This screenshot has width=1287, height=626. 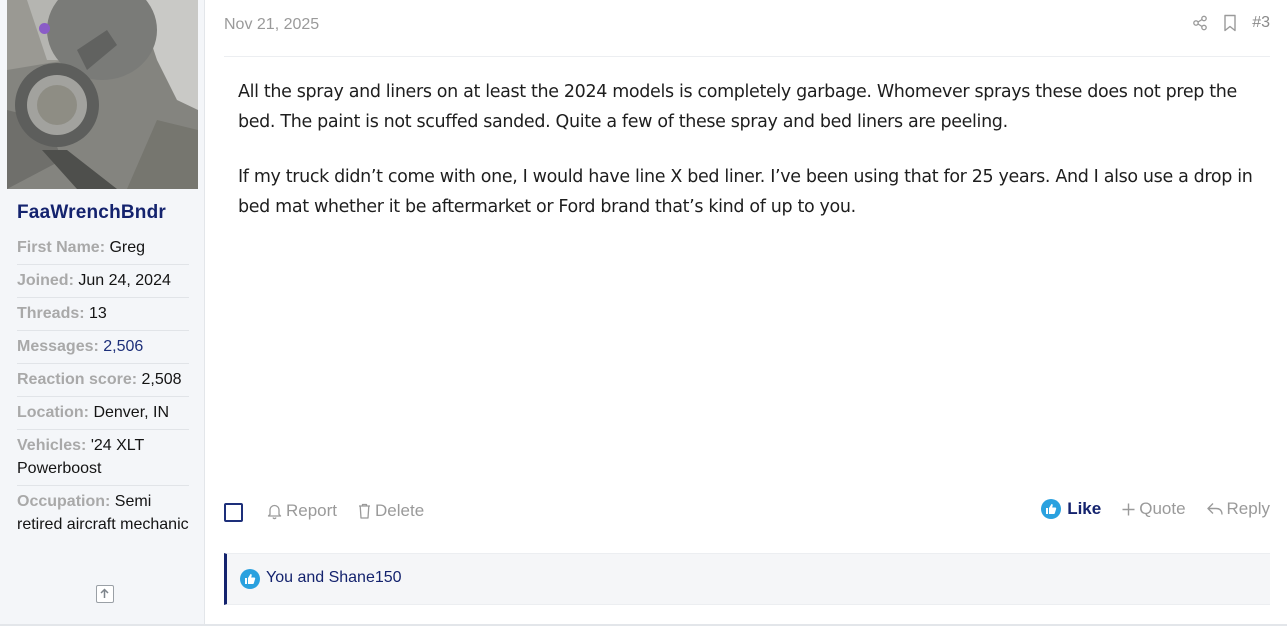 What do you see at coordinates (64, 501) in the screenshot?
I see `info-key: Occupation:` at bounding box center [64, 501].